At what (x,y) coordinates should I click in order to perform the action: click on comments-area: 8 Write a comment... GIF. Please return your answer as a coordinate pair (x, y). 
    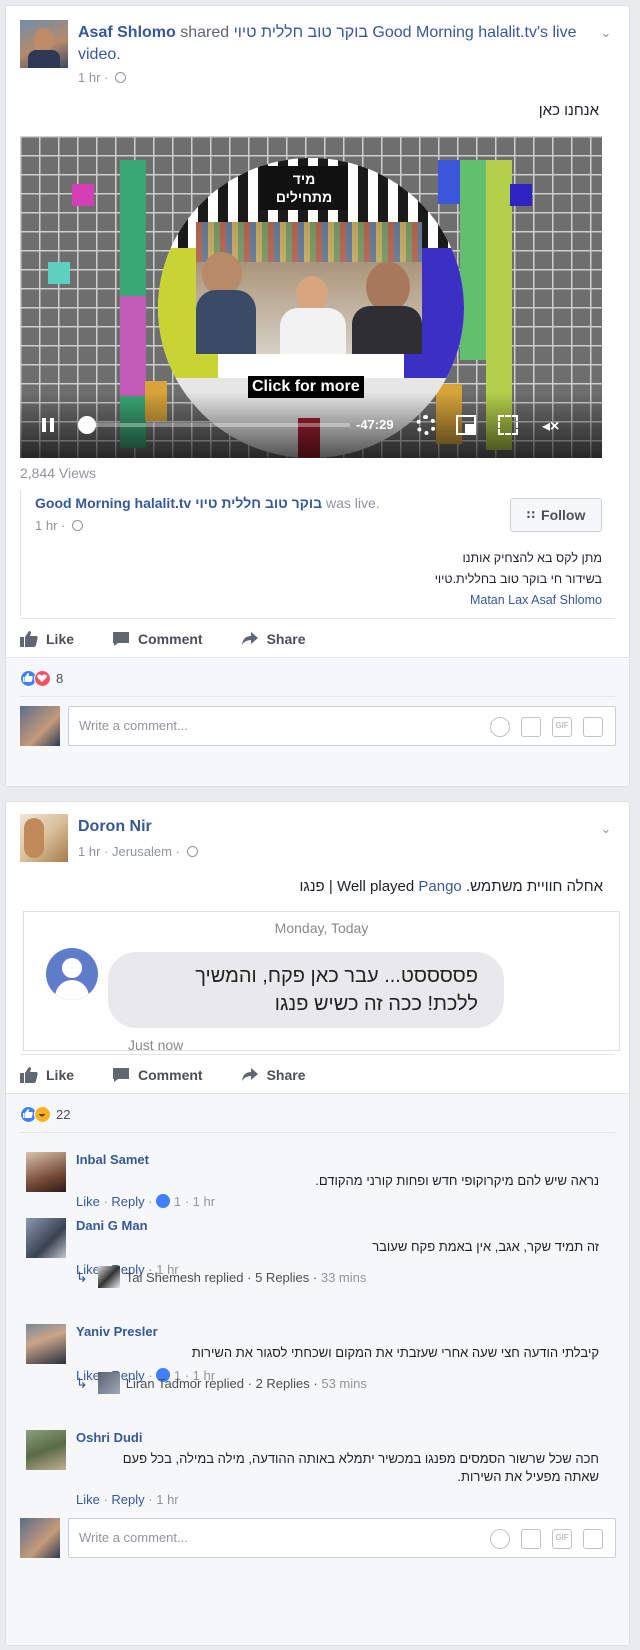
    Looking at the image, I should click on (317, 721).